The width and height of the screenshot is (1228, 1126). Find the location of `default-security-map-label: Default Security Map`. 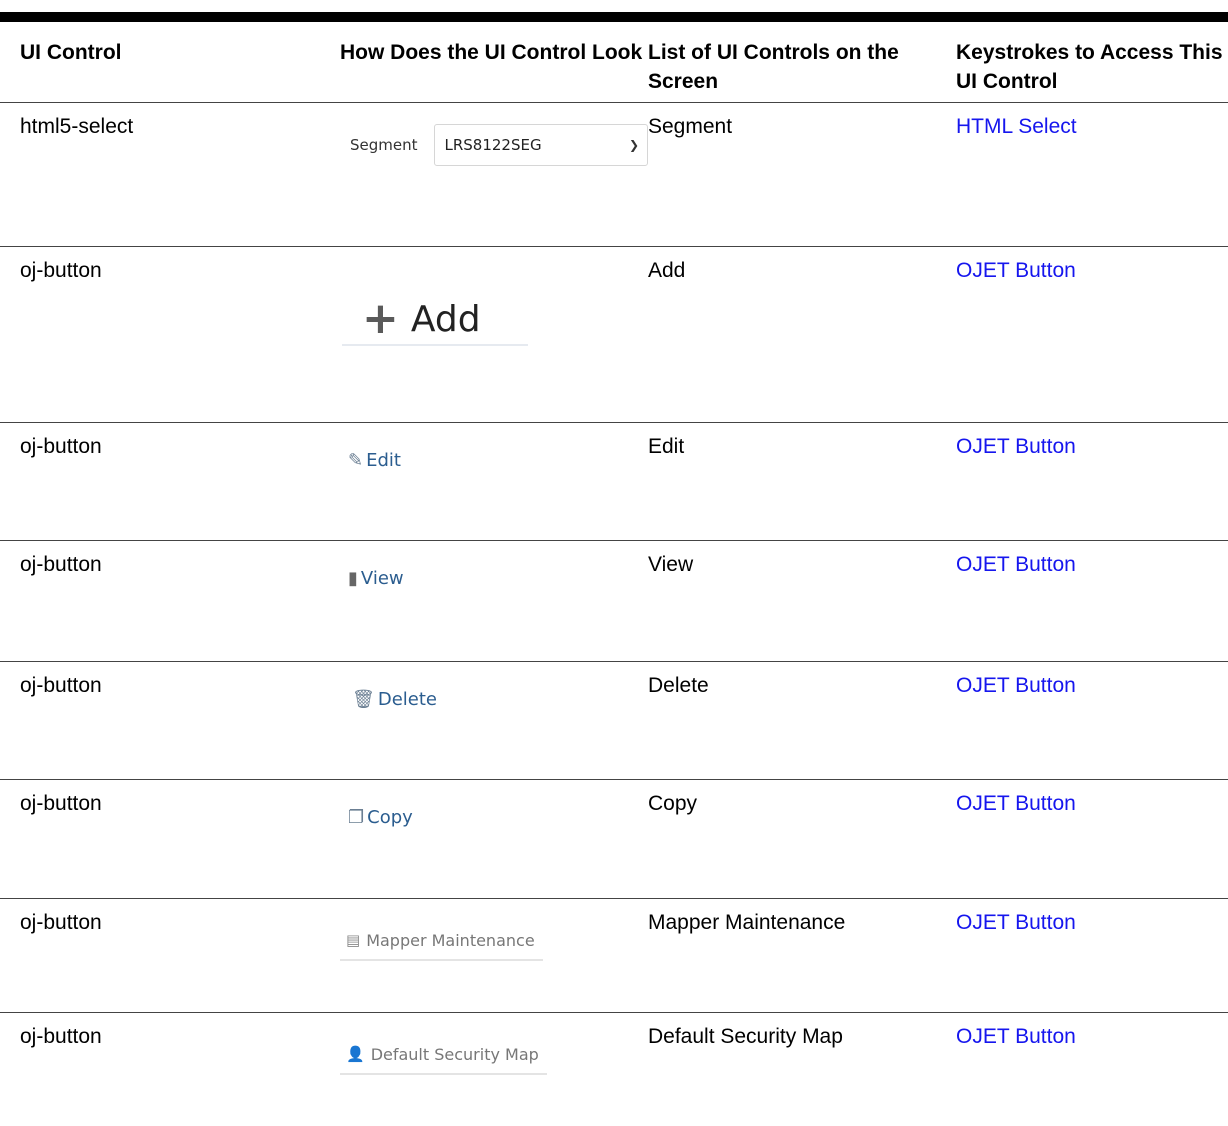

default-security-map-label: Default Security Map is located at coordinates (454, 1054).